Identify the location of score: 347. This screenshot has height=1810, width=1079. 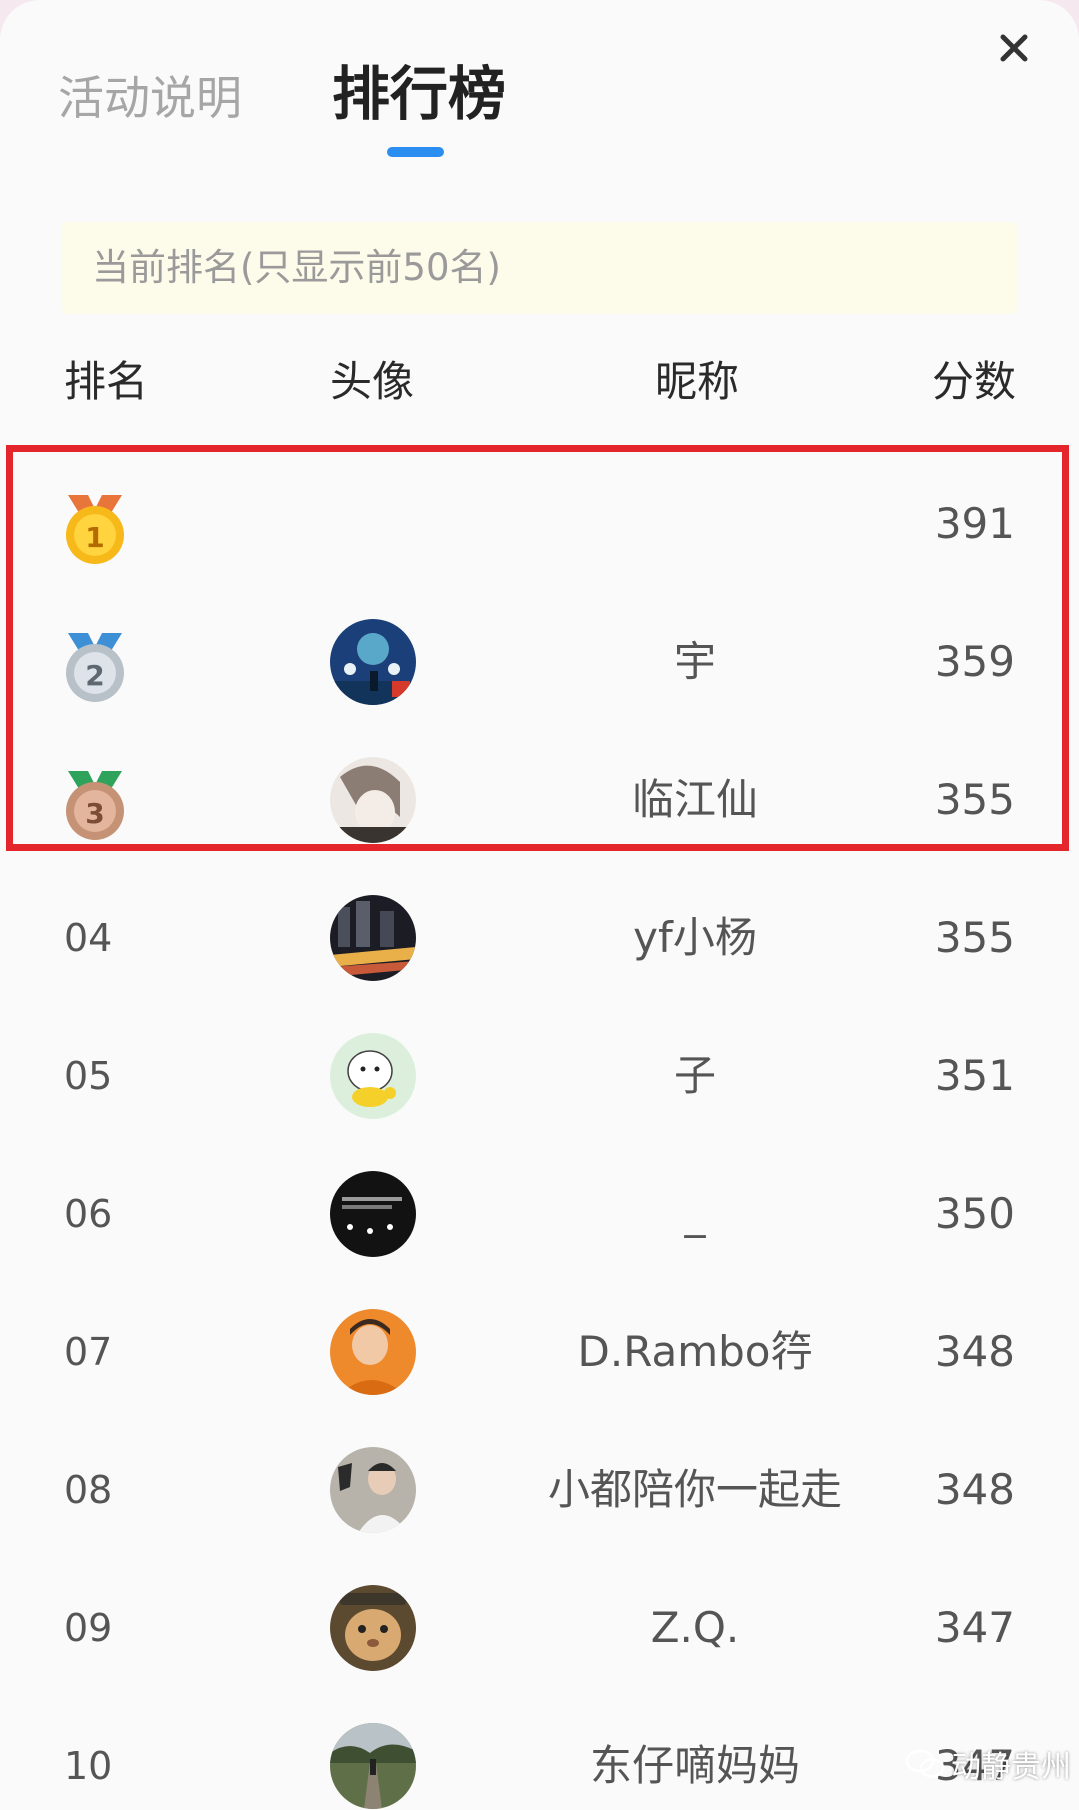
(974, 1627).